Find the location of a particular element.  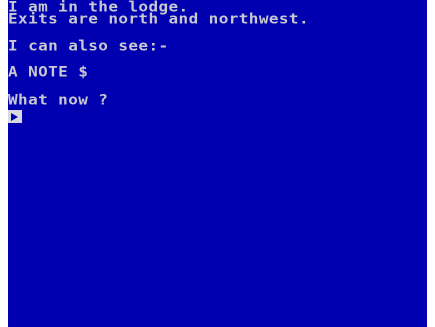

item-line: A NOTE $ is located at coordinates (48, 72).